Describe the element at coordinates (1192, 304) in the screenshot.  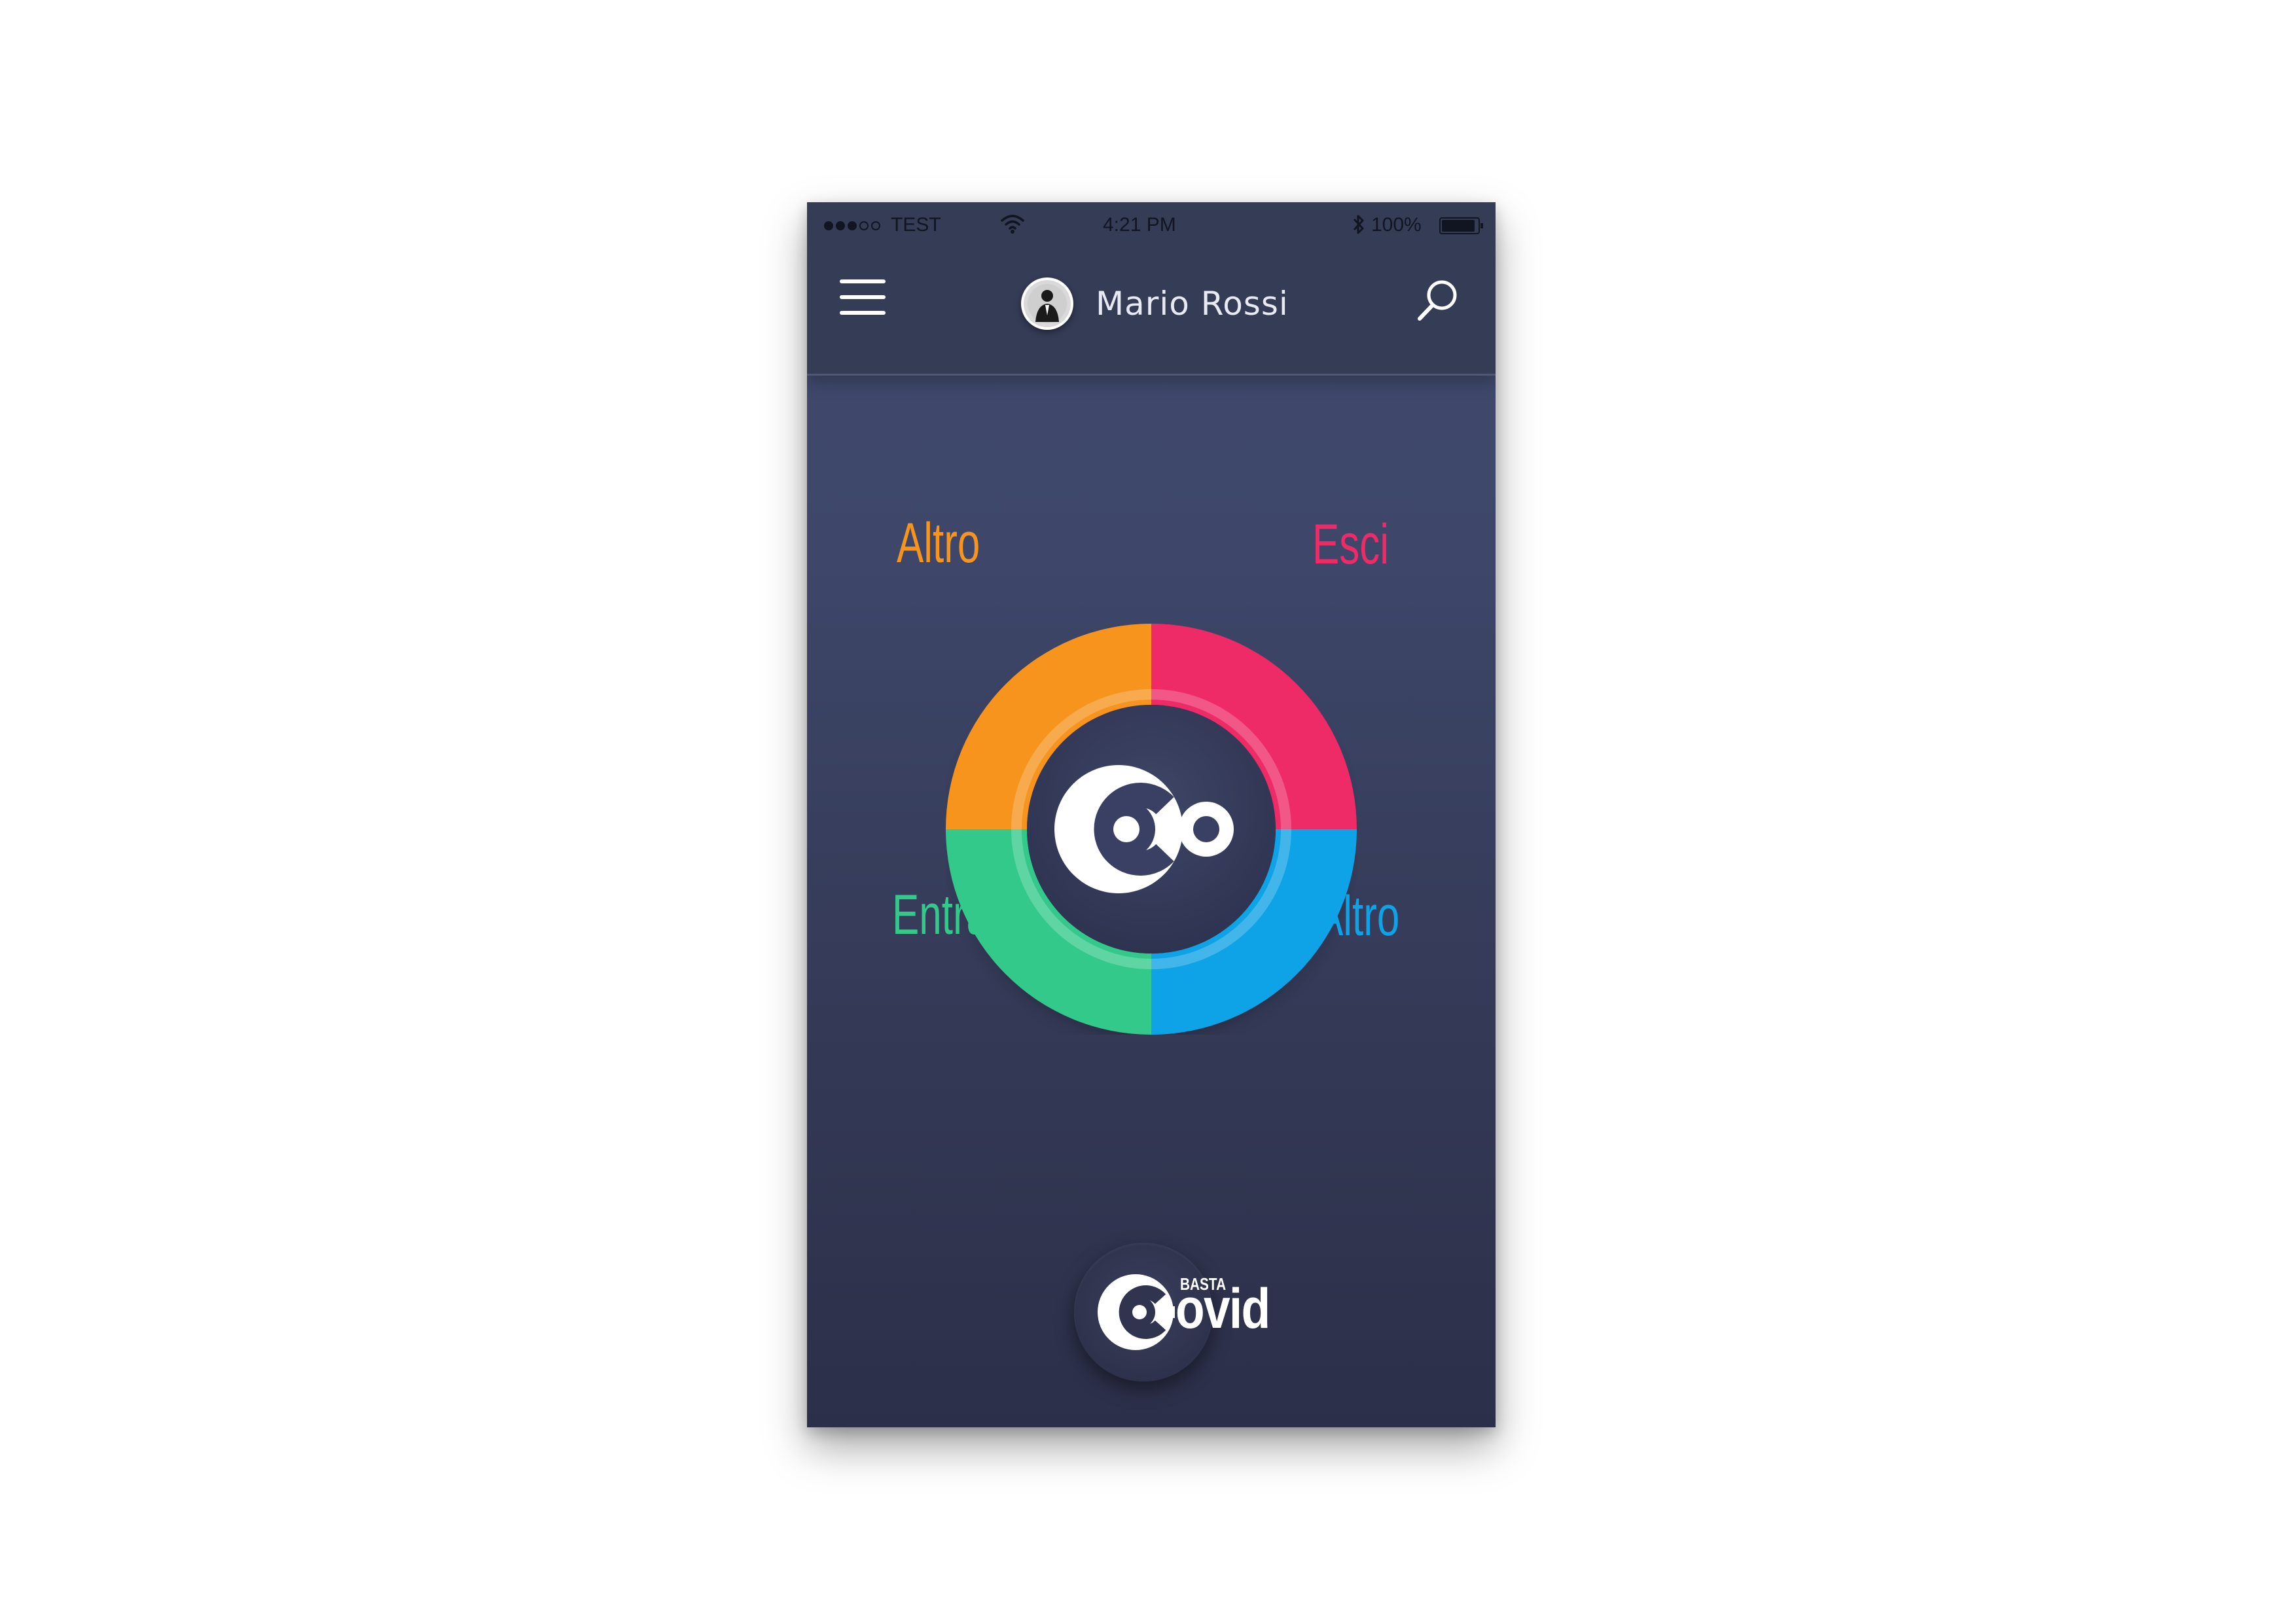
I see `user-name: Mario Rossi` at that location.